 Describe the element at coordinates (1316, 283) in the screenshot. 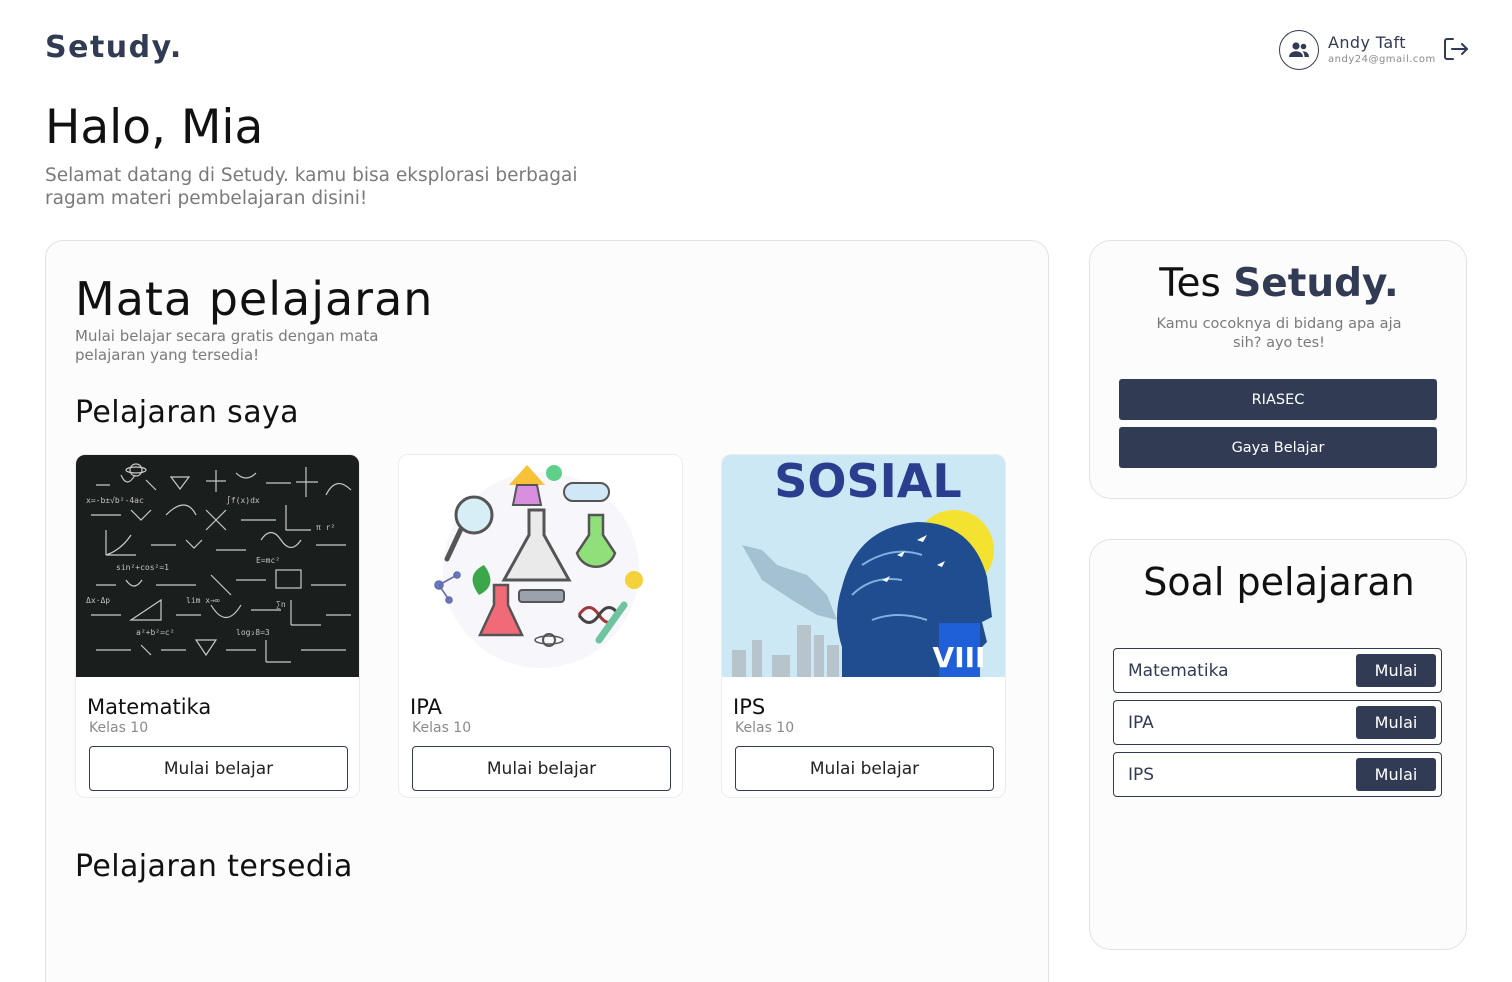

I see `tes-title-brand: Setudy.` at that location.